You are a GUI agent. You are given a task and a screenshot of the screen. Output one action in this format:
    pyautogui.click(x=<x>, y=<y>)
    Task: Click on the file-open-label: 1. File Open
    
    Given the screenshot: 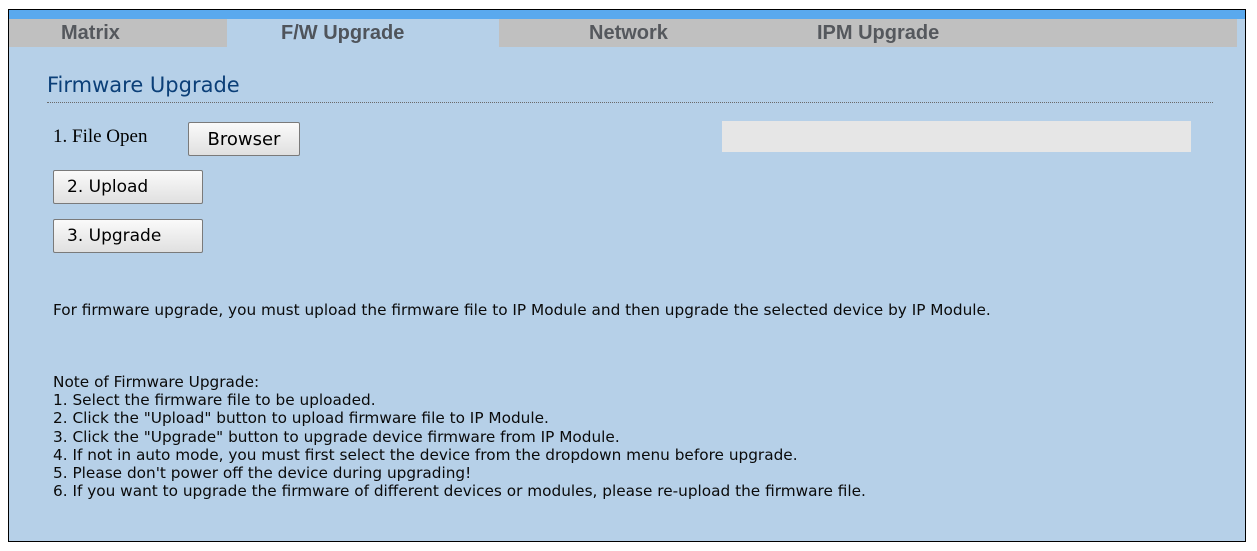 What is the action you would take?
    pyautogui.click(x=100, y=136)
    